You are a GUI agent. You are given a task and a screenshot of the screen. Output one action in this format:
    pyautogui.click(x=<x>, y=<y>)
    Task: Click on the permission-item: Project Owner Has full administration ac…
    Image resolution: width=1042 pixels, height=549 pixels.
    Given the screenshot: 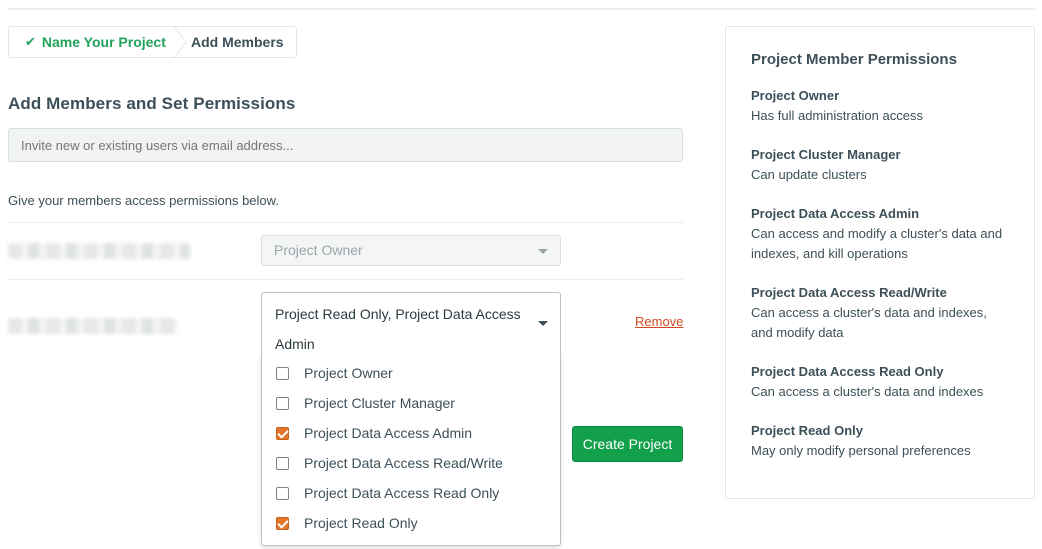 What is the action you would take?
    pyautogui.click(x=892, y=106)
    